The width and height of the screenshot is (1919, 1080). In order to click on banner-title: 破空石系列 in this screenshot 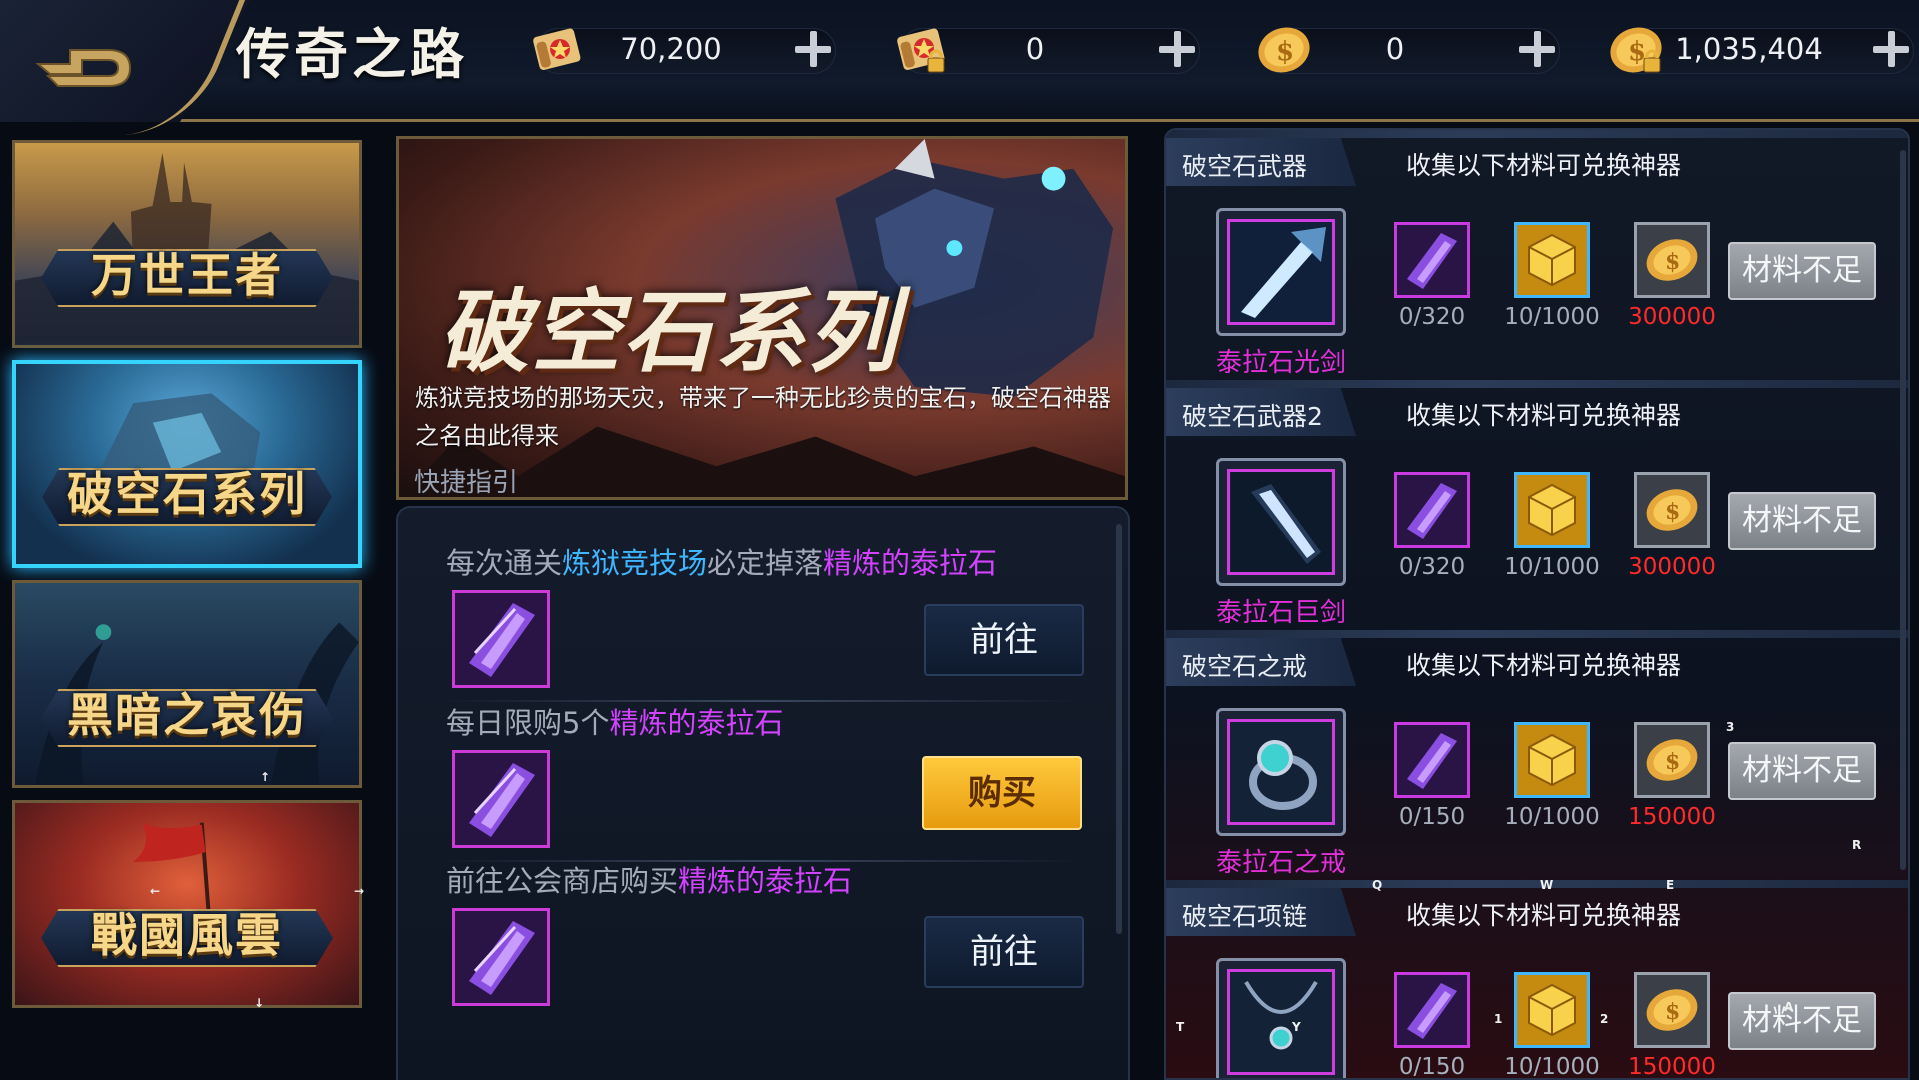, I will do `click(669, 332)`.